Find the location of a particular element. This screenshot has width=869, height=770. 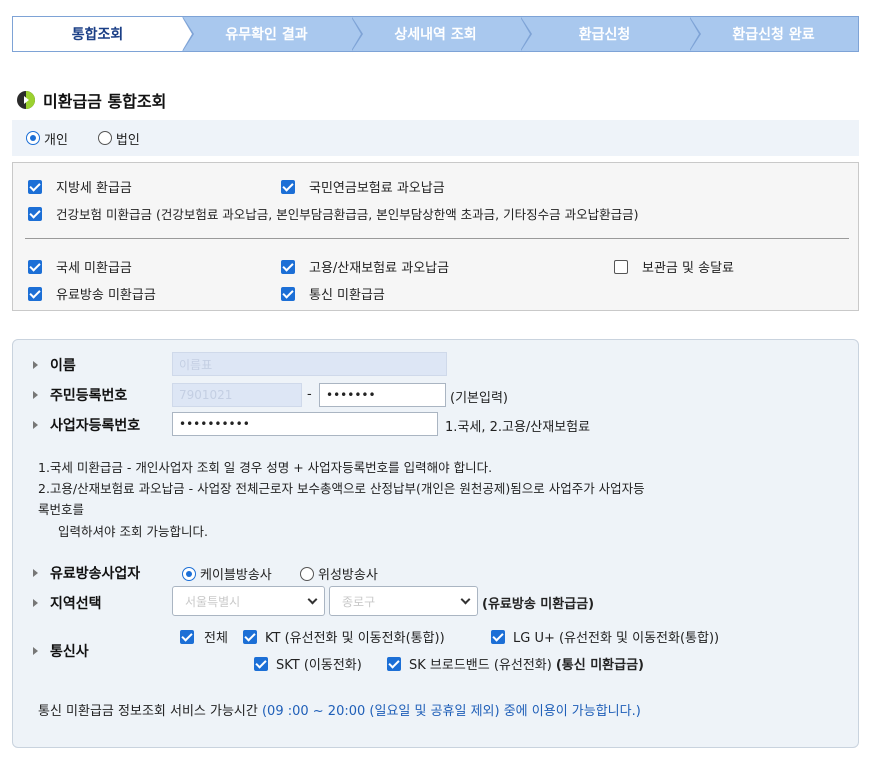

checkbox-telecom-skb: SK 브로드밴드 (유선전화) (통신 미환급금) is located at coordinates (515, 663).